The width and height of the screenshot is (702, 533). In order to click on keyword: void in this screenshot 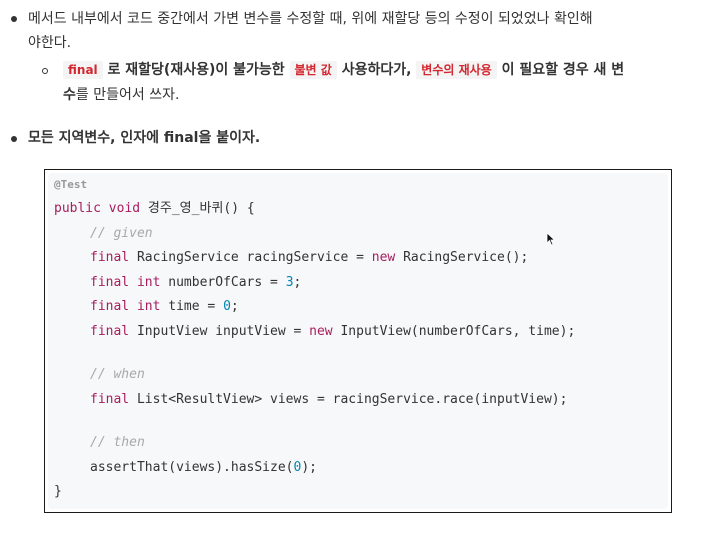, I will do `click(124, 208)`.